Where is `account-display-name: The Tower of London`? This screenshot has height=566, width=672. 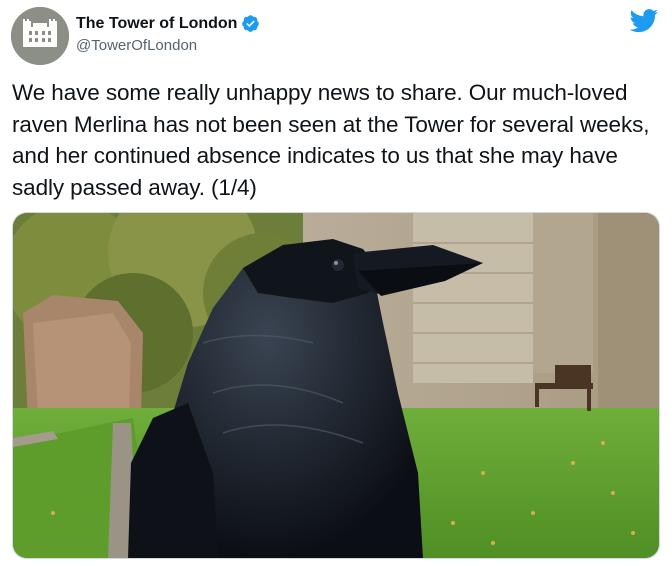
account-display-name: The Tower of London is located at coordinates (156, 24).